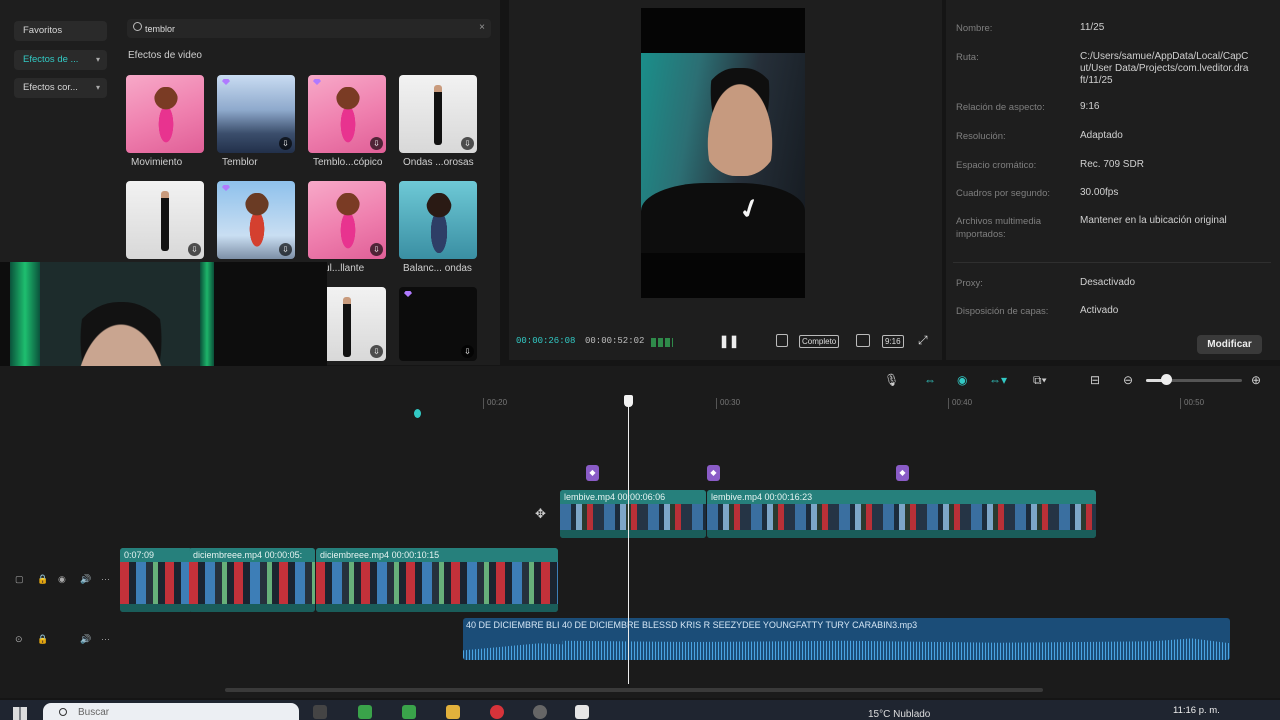 This screenshot has height=720, width=1280. What do you see at coordinates (962, 380) in the screenshot?
I see `magnet-icon: ◉` at bounding box center [962, 380].